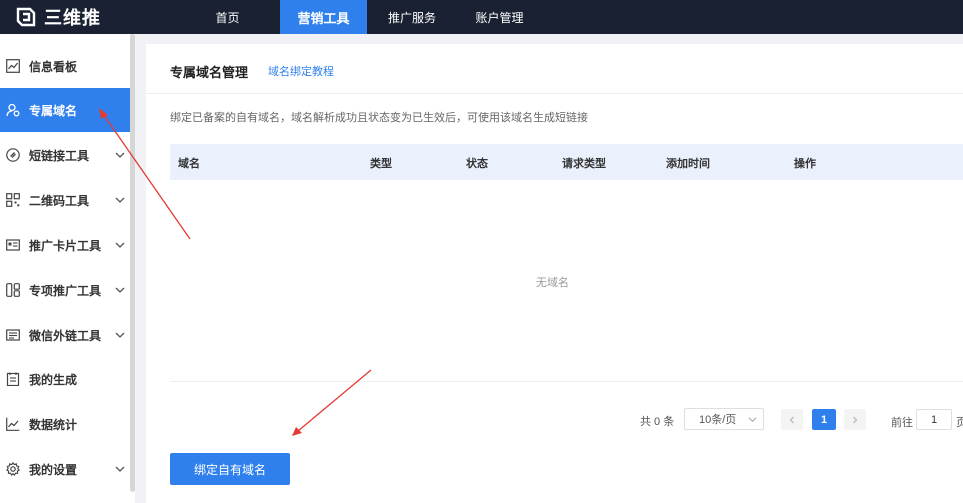 The height and width of the screenshot is (503, 963). I want to click on sidebar-item-label: 数据统计, so click(53, 424).